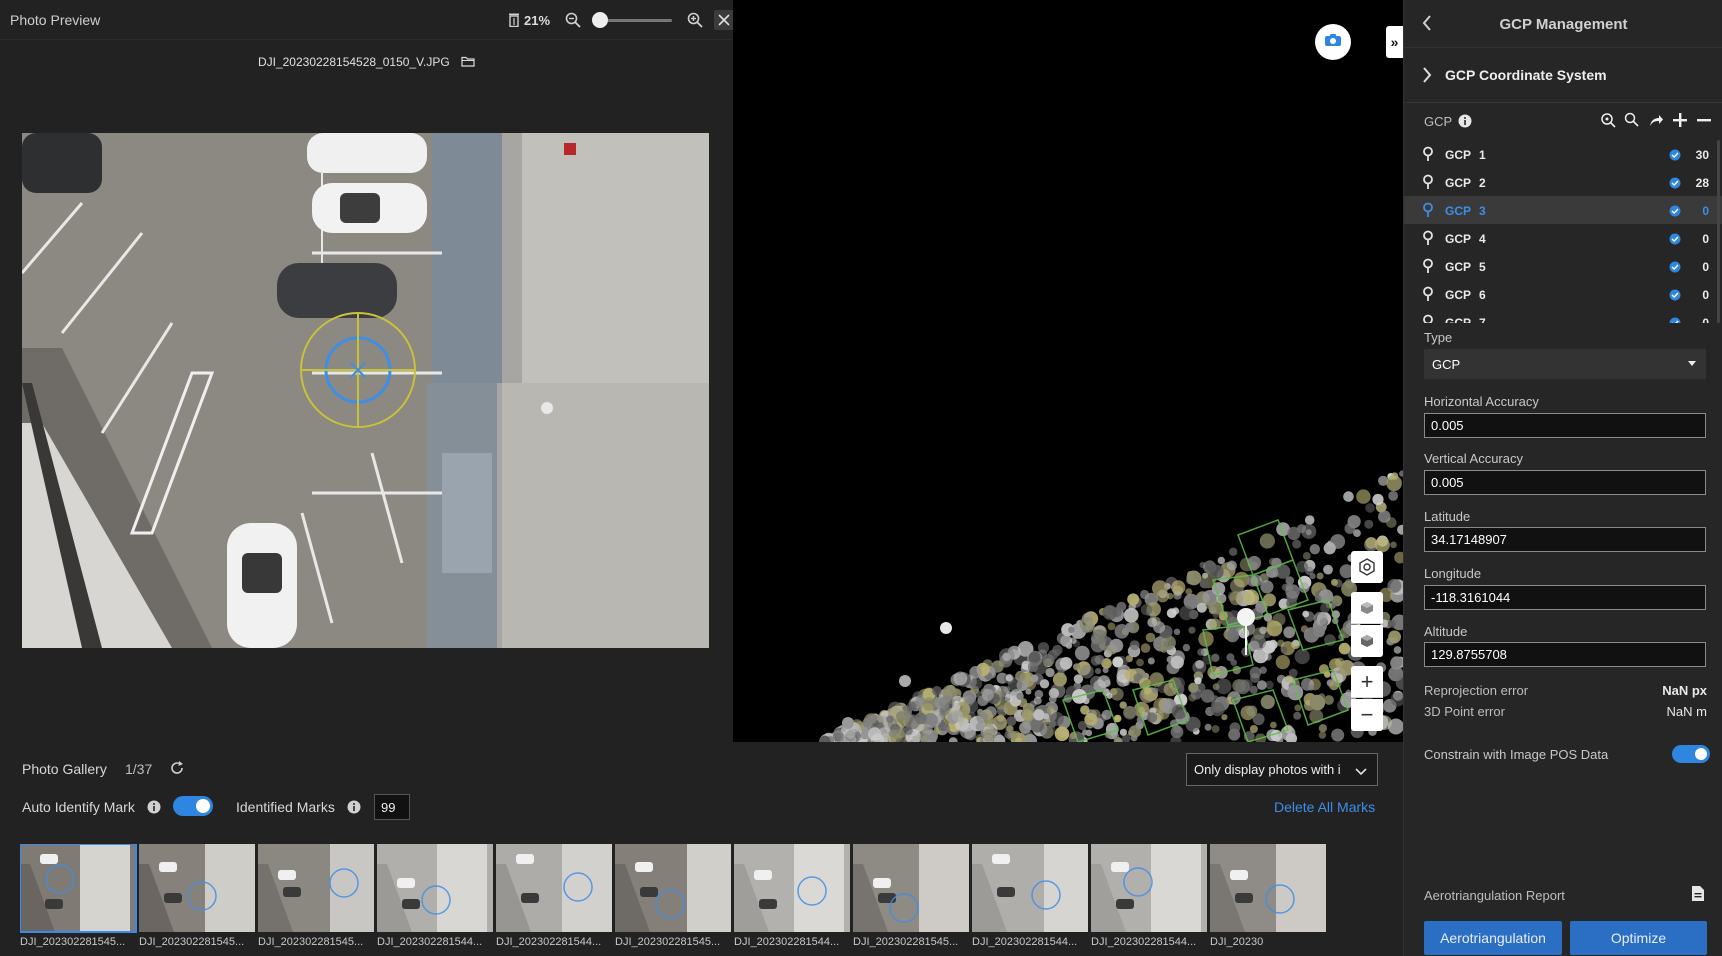  Describe the element at coordinates (1704, 120) in the screenshot. I see `remove-icon` at that location.